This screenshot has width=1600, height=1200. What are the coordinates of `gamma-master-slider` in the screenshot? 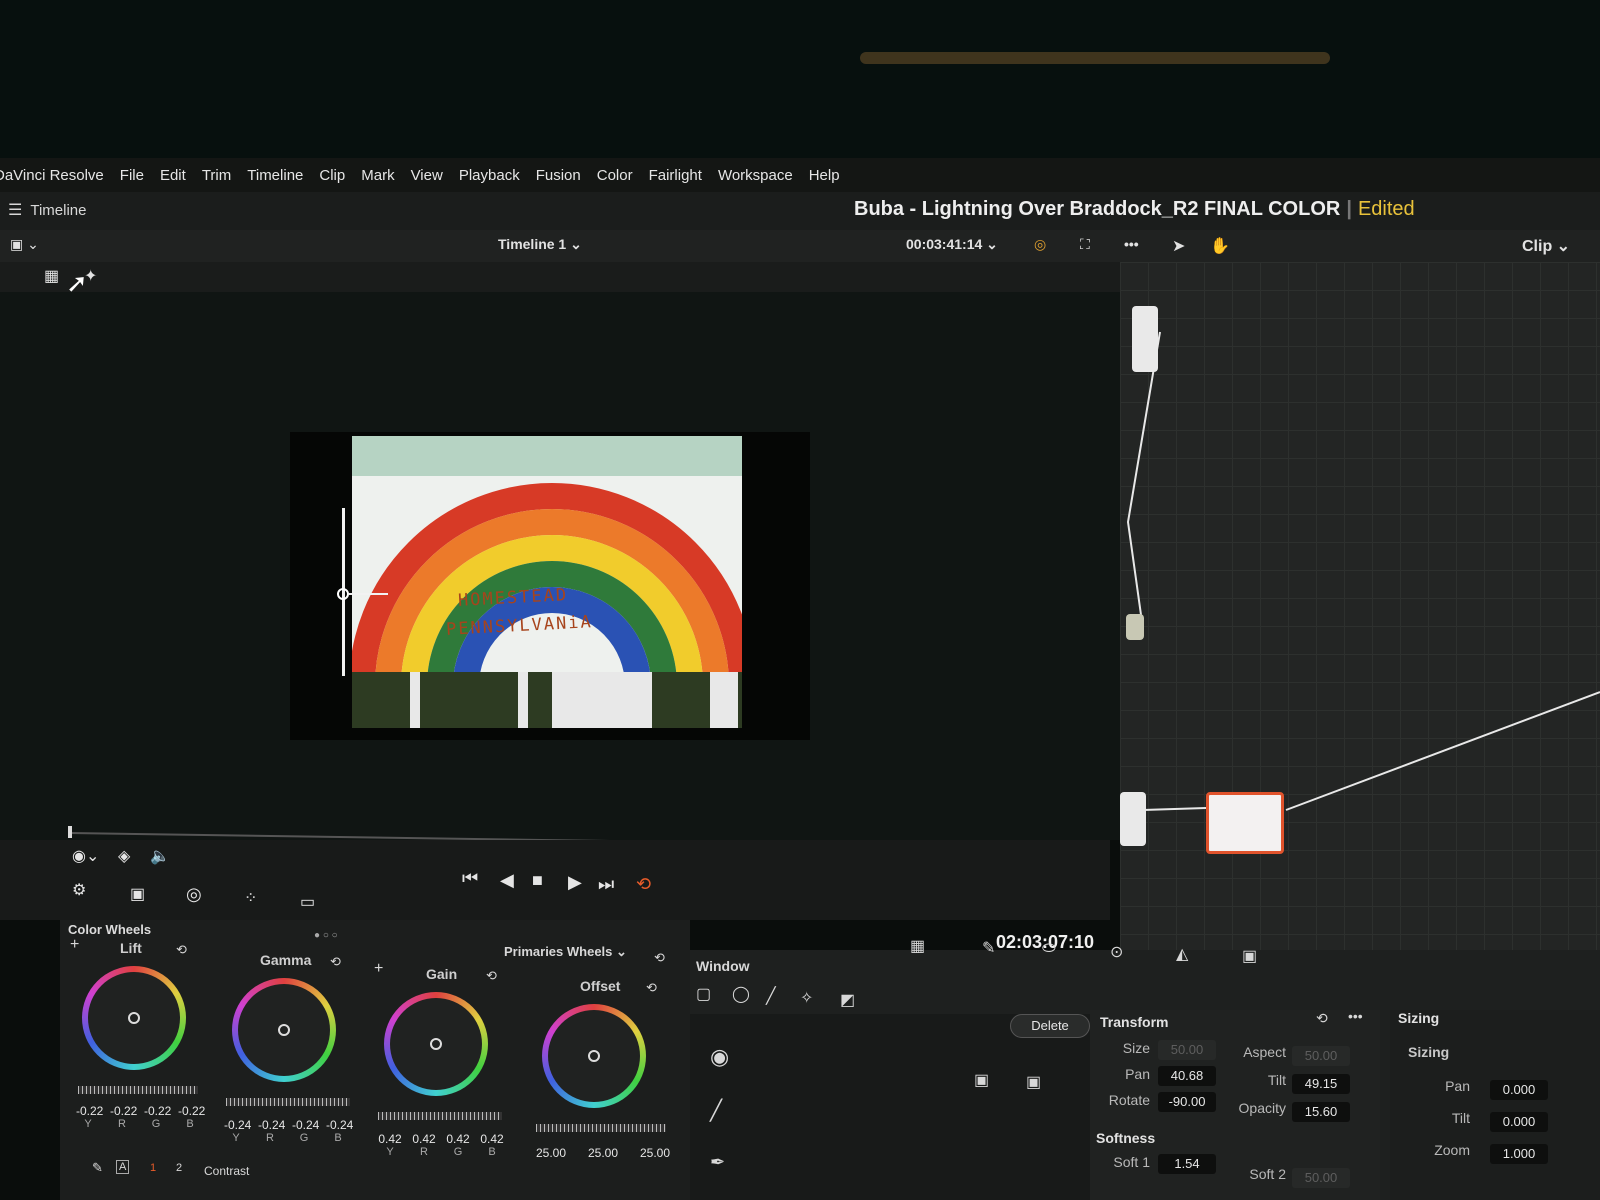 It's located at (288, 1102).